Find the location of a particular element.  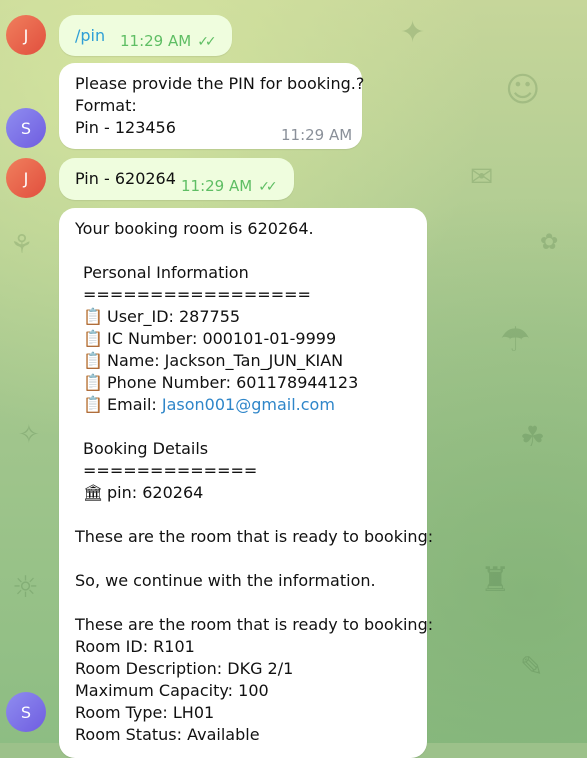

message-time: 11:29 AM is located at coordinates (317, 135).